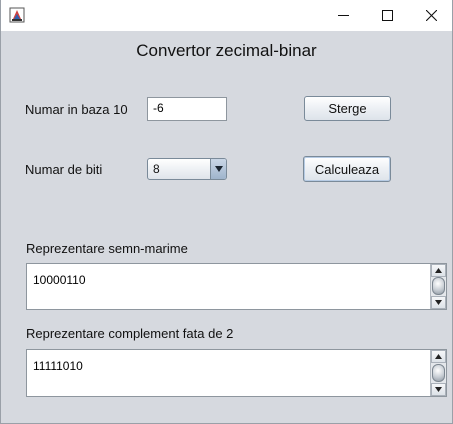 The height and width of the screenshot is (424, 453). What do you see at coordinates (187, 109) in the screenshot?
I see `decimal-number-input: -6` at bounding box center [187, 109].